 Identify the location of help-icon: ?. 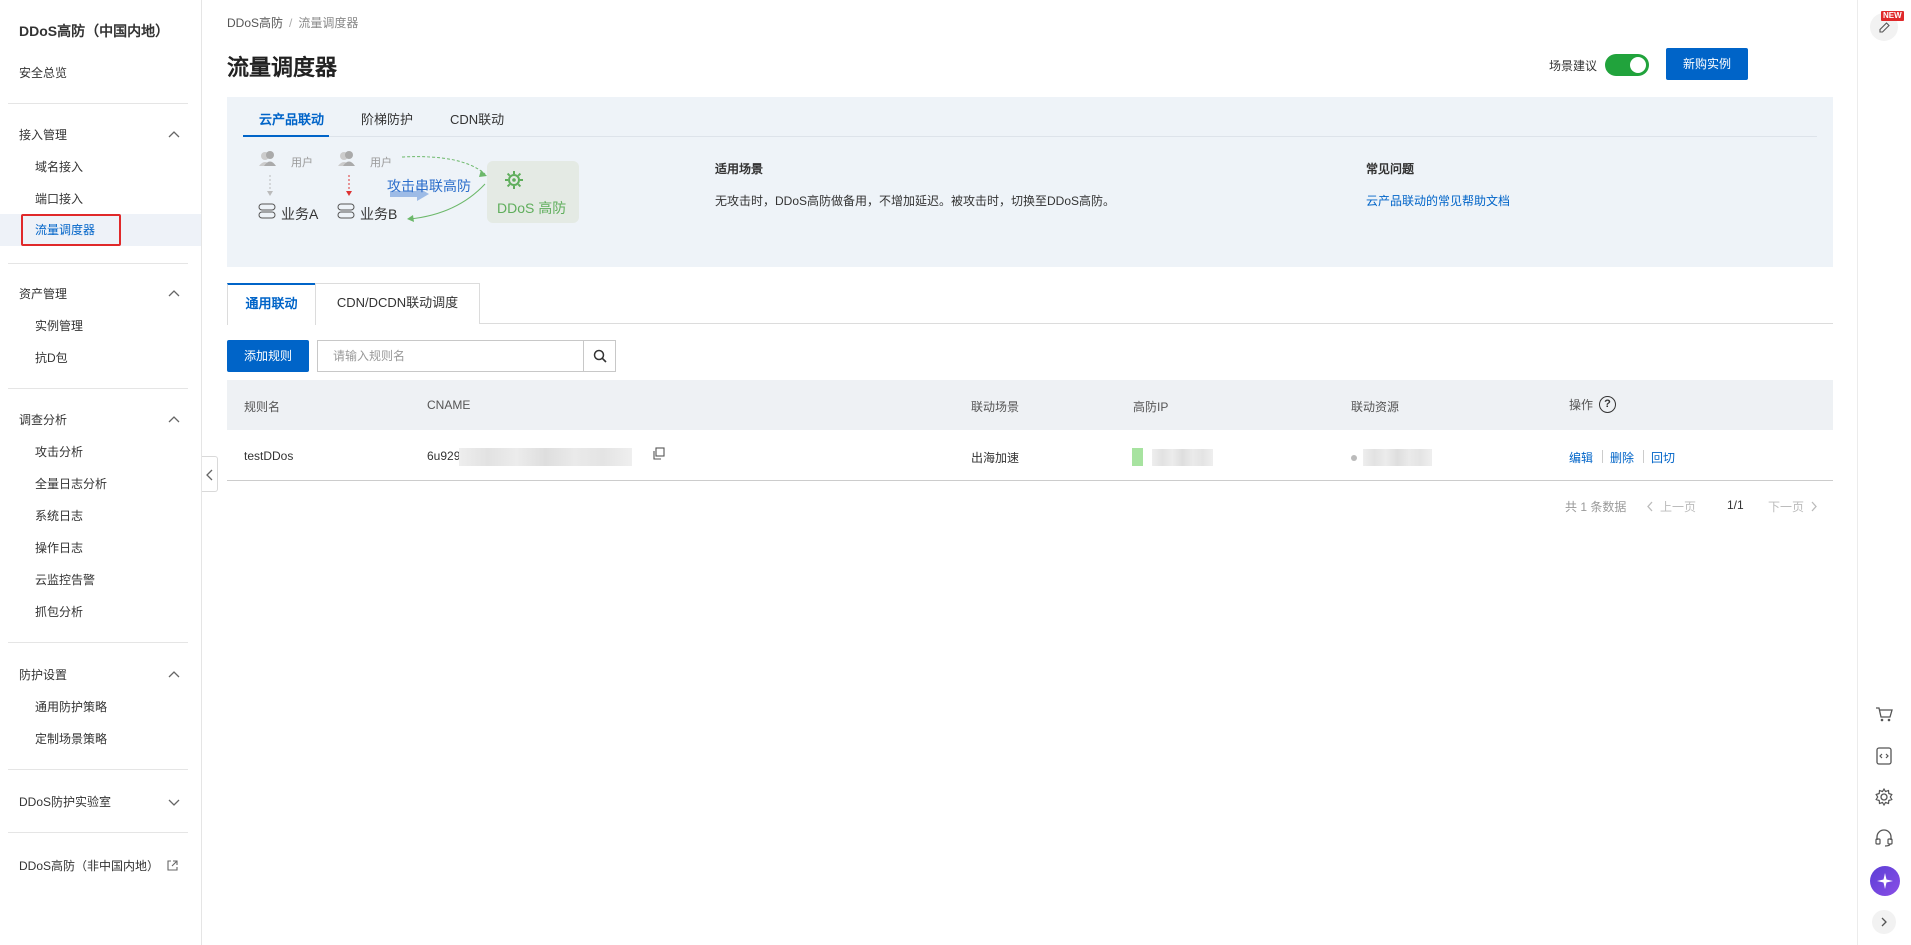
(1607, 404).